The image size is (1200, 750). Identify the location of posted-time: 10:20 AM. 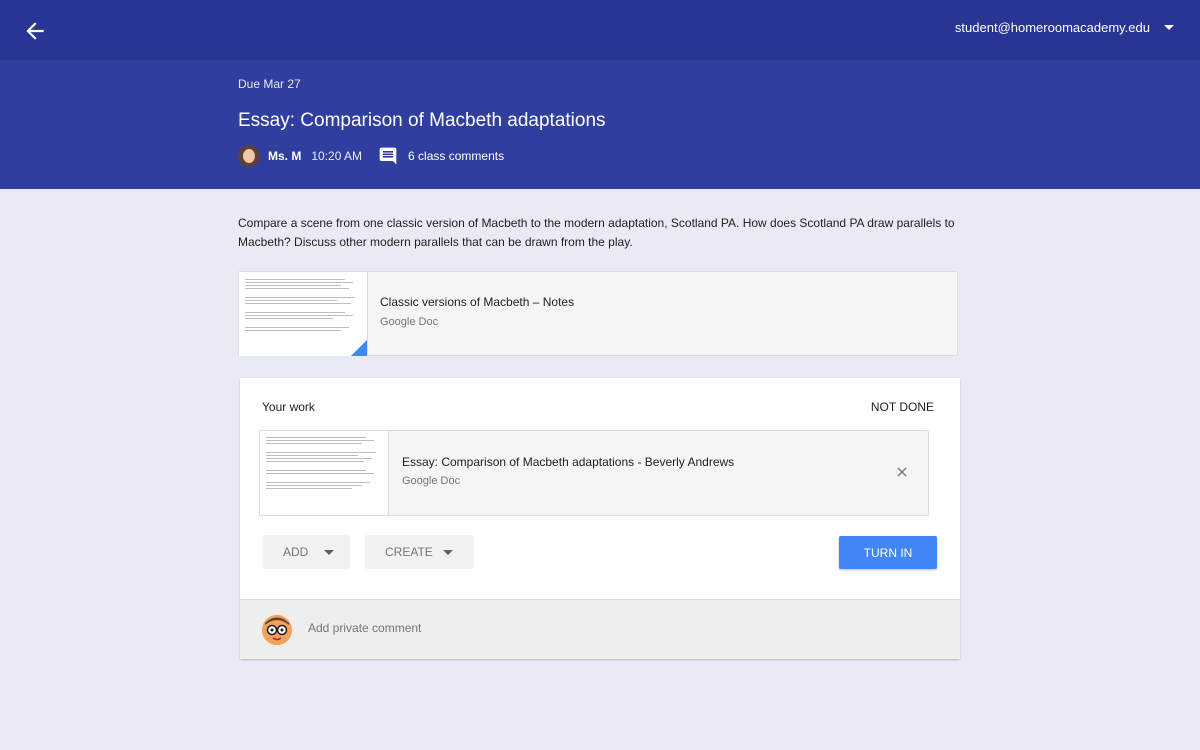
(337, 156).